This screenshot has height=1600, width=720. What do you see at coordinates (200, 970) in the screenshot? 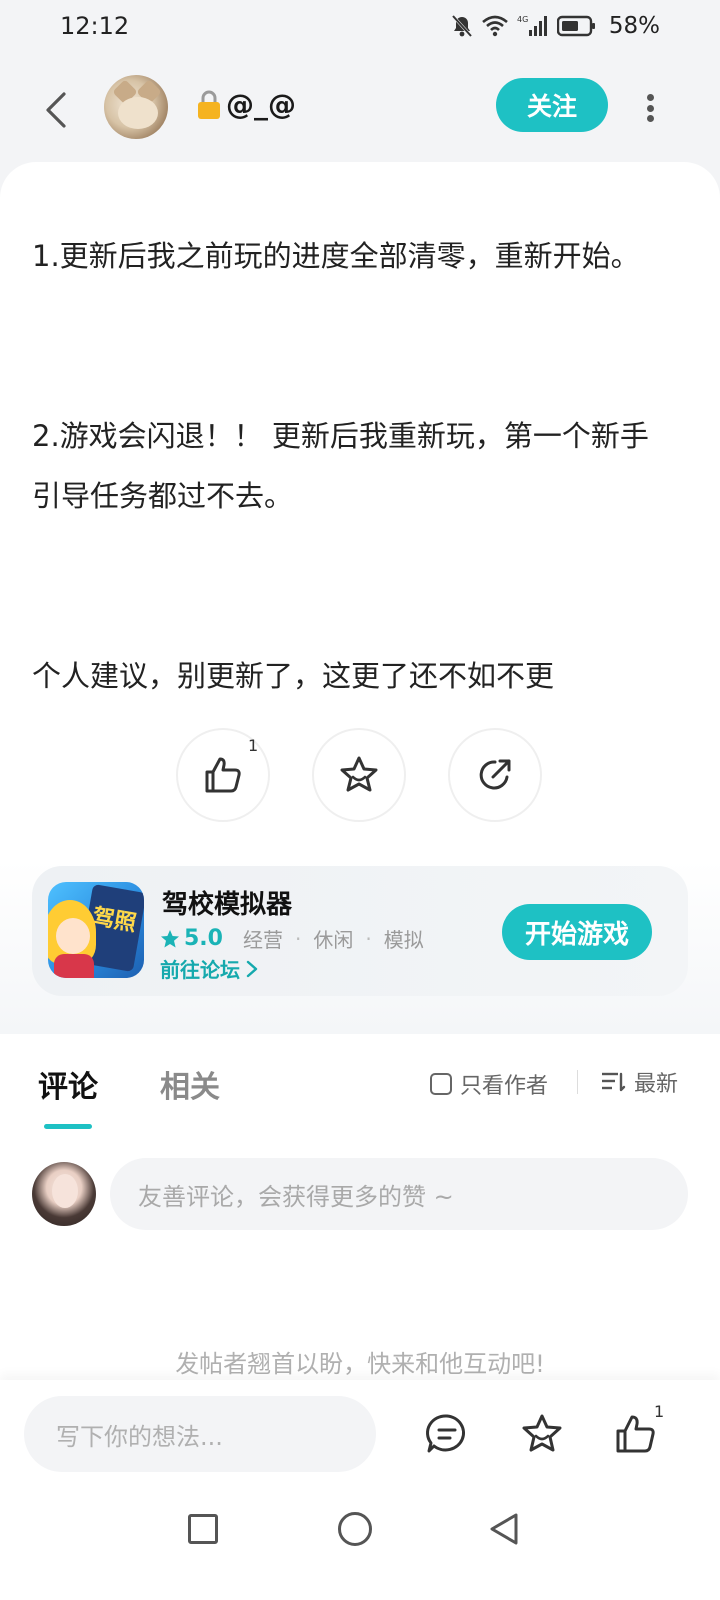
I see `forum-link-label: 前往论坛` at bounding box center [200, 970].